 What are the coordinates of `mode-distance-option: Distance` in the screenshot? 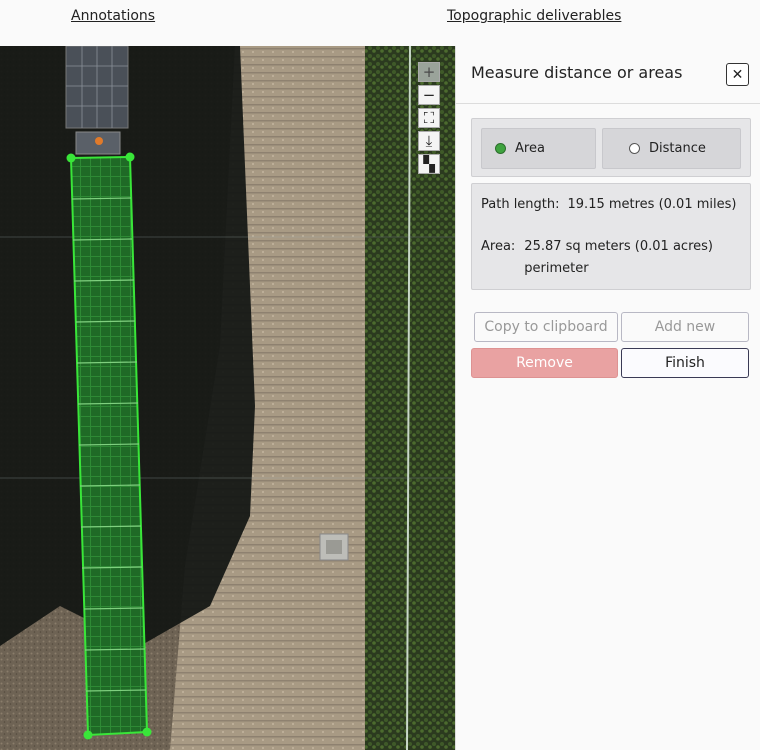 It's located at (671, 148).